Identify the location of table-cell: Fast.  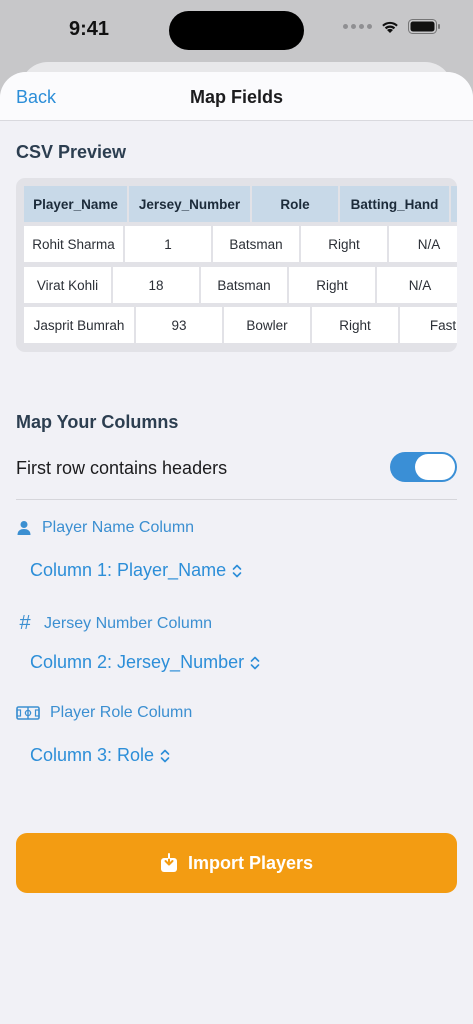
(428, 325).